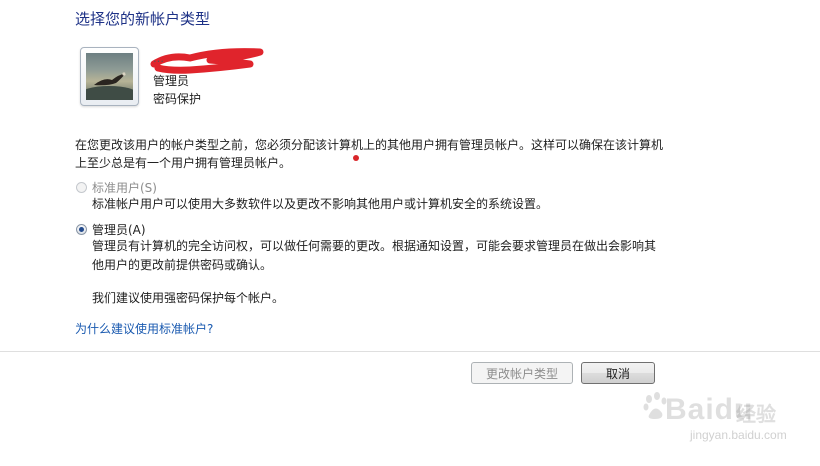 The image size is (820, 466). Describe the element at coordinates (144, 328) in the screenshot. I see `why-standard-account-link: 为什么建议使用标准帐户?` at that location.